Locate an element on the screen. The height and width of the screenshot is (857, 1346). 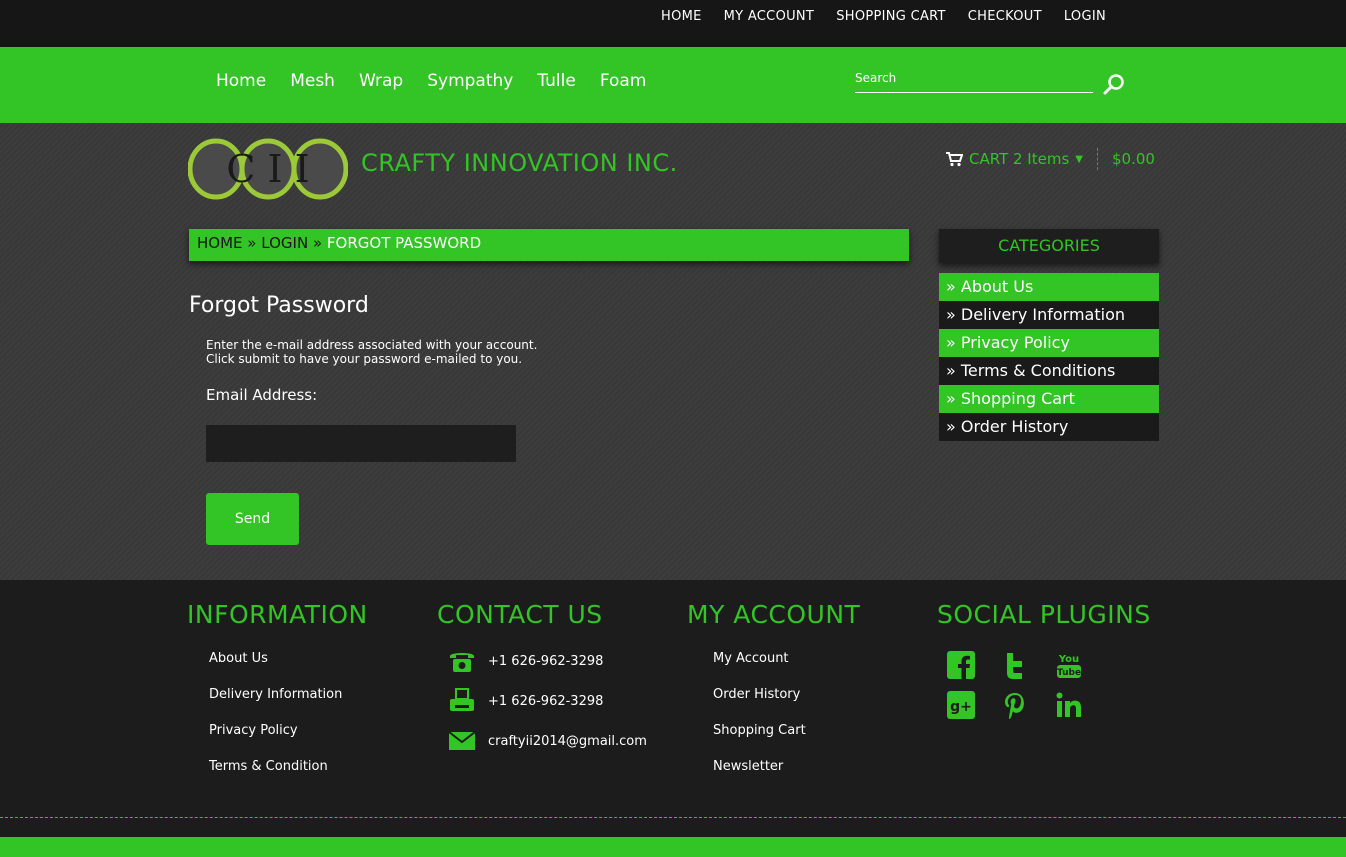
social-icons: You Tube g+ is located at coordinates (1049, 685).